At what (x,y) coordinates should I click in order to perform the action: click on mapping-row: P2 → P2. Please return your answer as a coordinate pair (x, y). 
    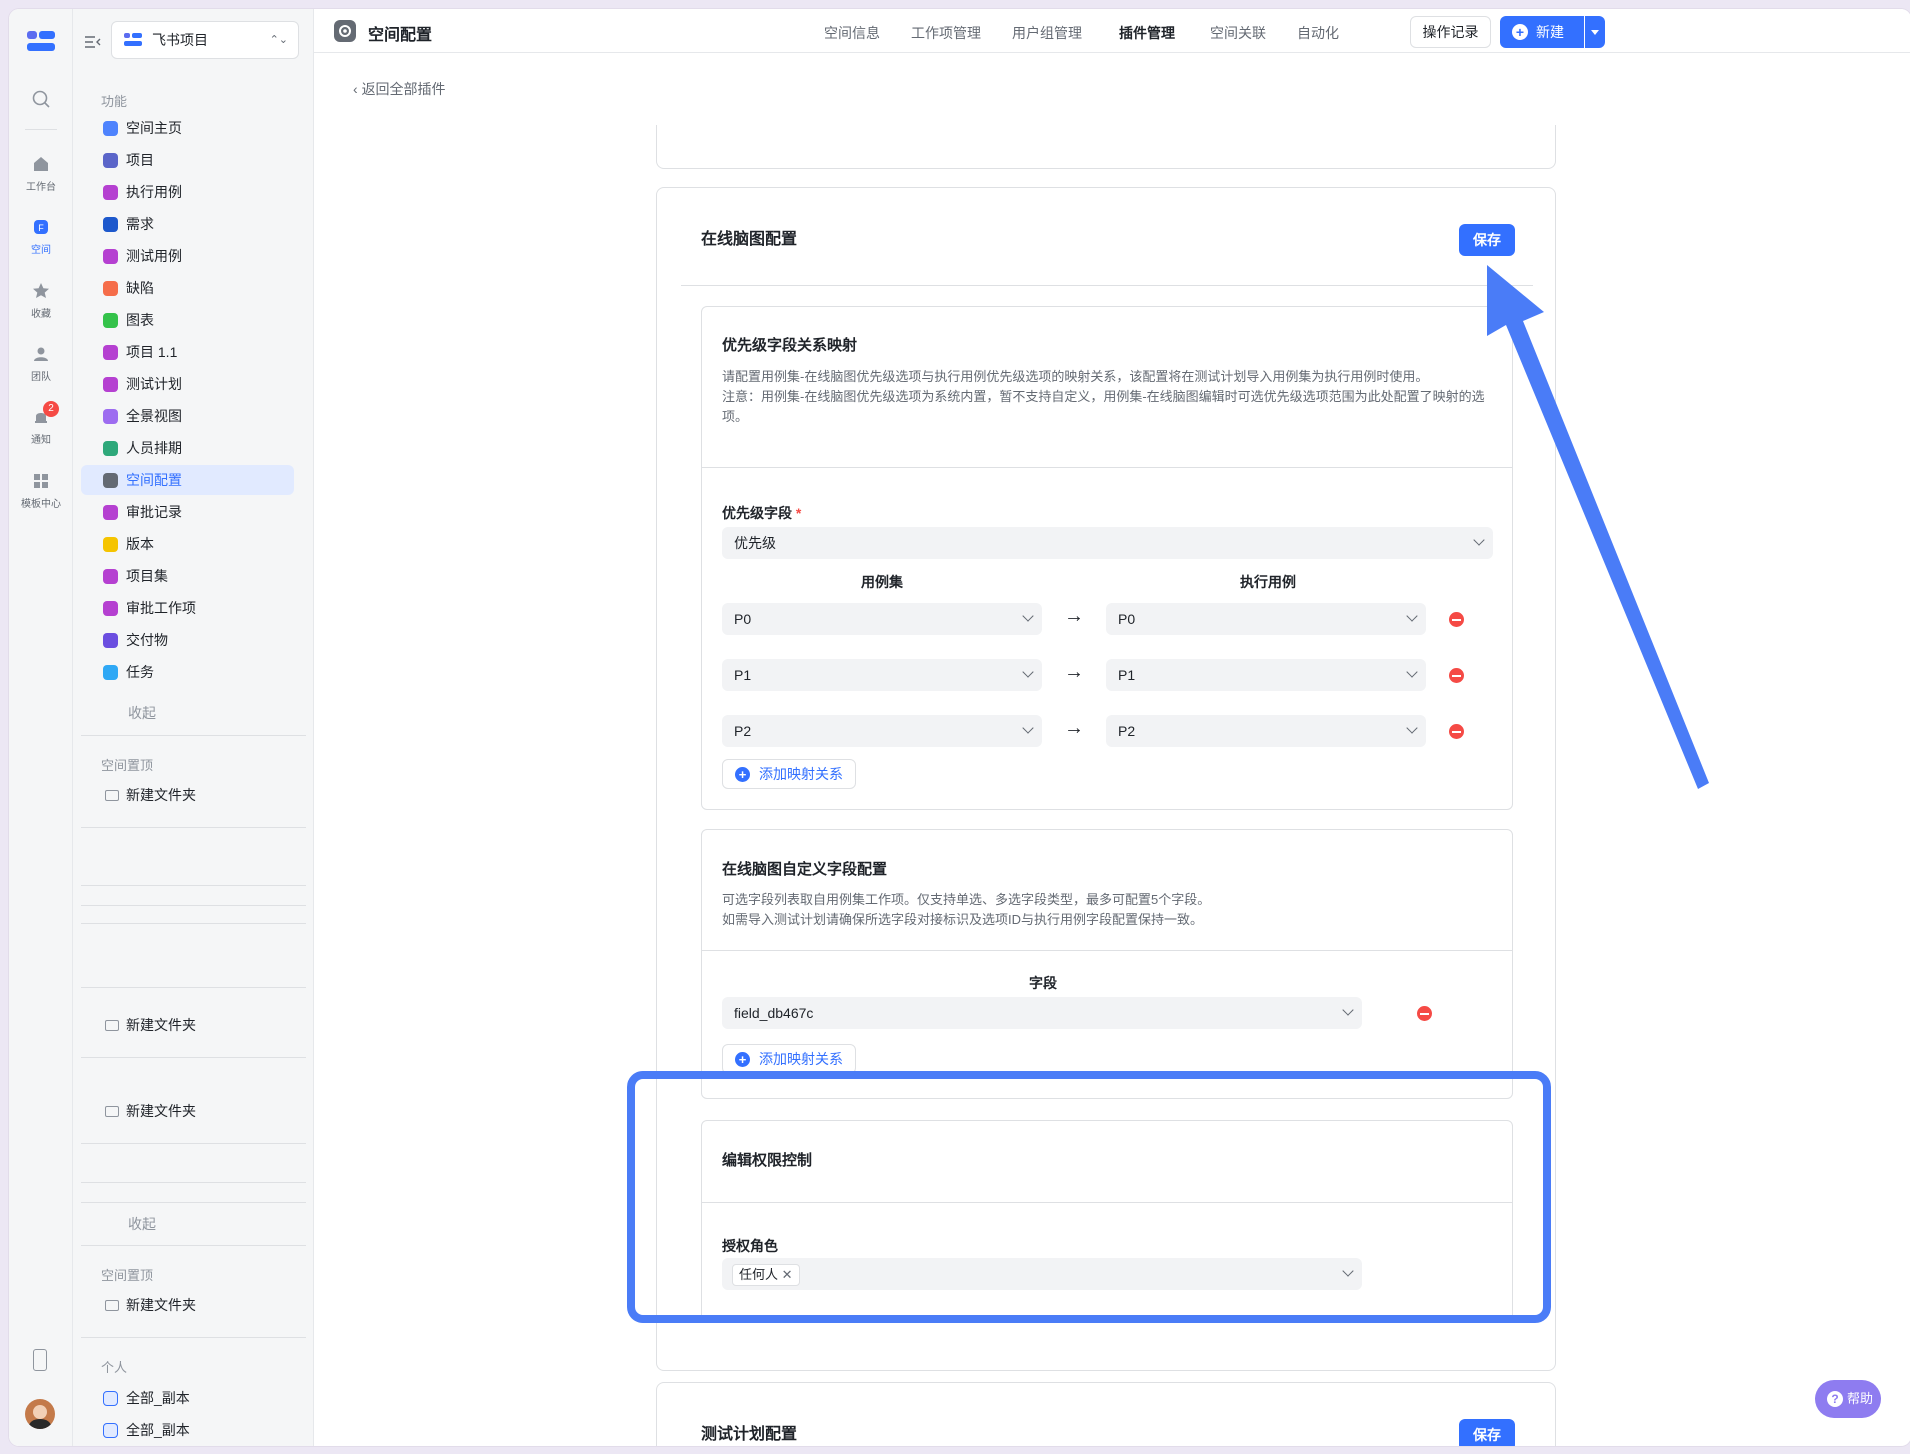
    Looking at the image, I should click on (1107, 731).